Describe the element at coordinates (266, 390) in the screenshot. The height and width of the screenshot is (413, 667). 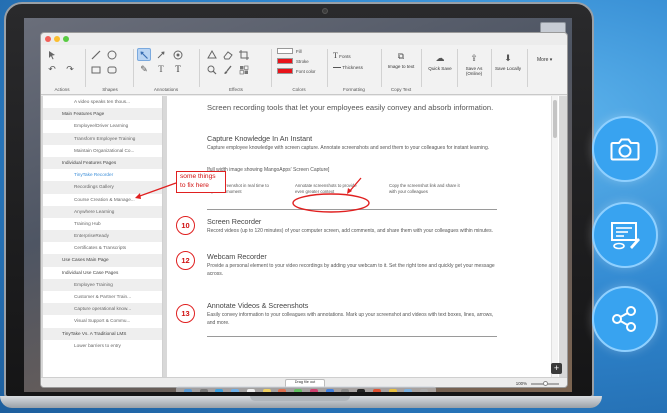
I see `notes-icon` at that location.